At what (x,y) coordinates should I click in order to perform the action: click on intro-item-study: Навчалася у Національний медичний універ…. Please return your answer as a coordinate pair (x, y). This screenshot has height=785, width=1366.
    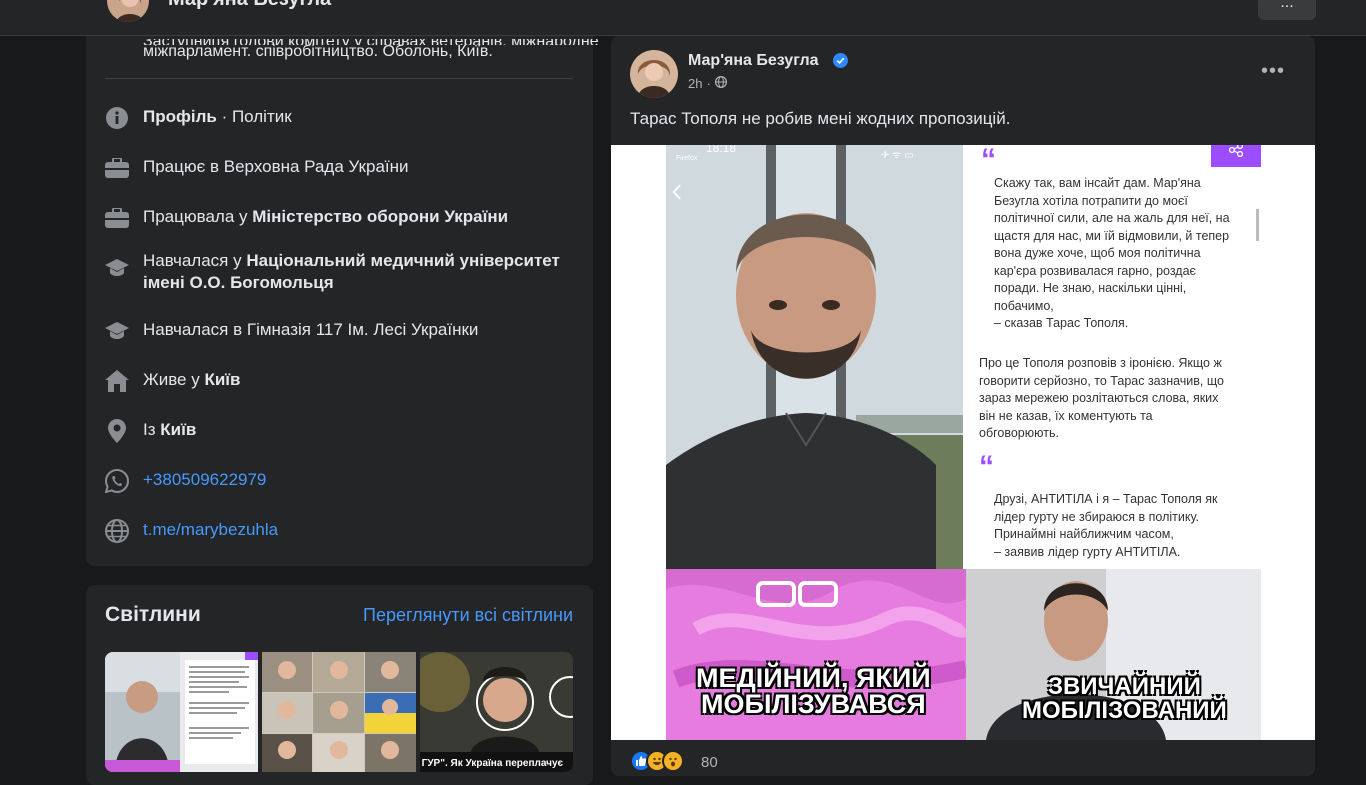
    Looking at the image, I should click on (340, 272).